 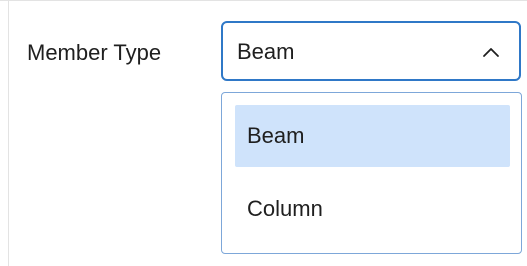 What do you see at coordinates (372, 209) in the screenshot?
I see `option-column: Column` at bounding box center [372, 209].